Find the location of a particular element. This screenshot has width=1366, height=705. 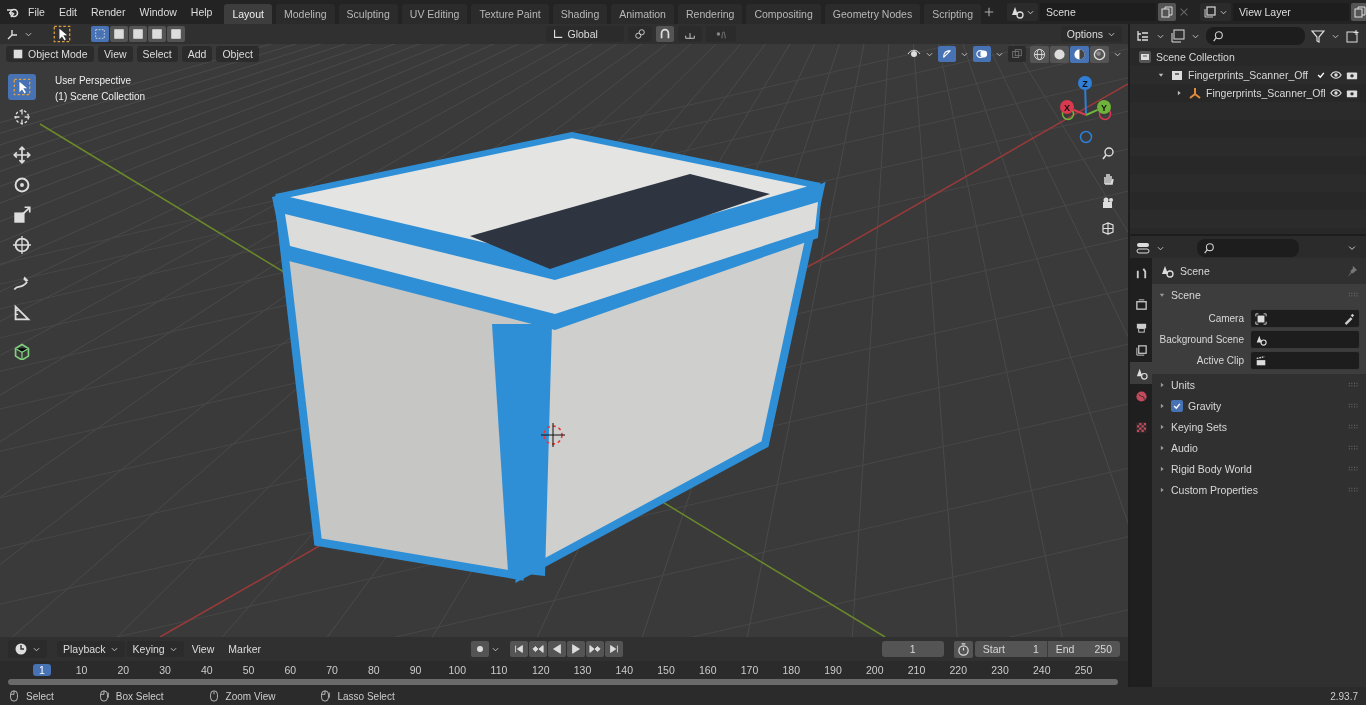

menu-item: Window is located at coordinates (158, 12).